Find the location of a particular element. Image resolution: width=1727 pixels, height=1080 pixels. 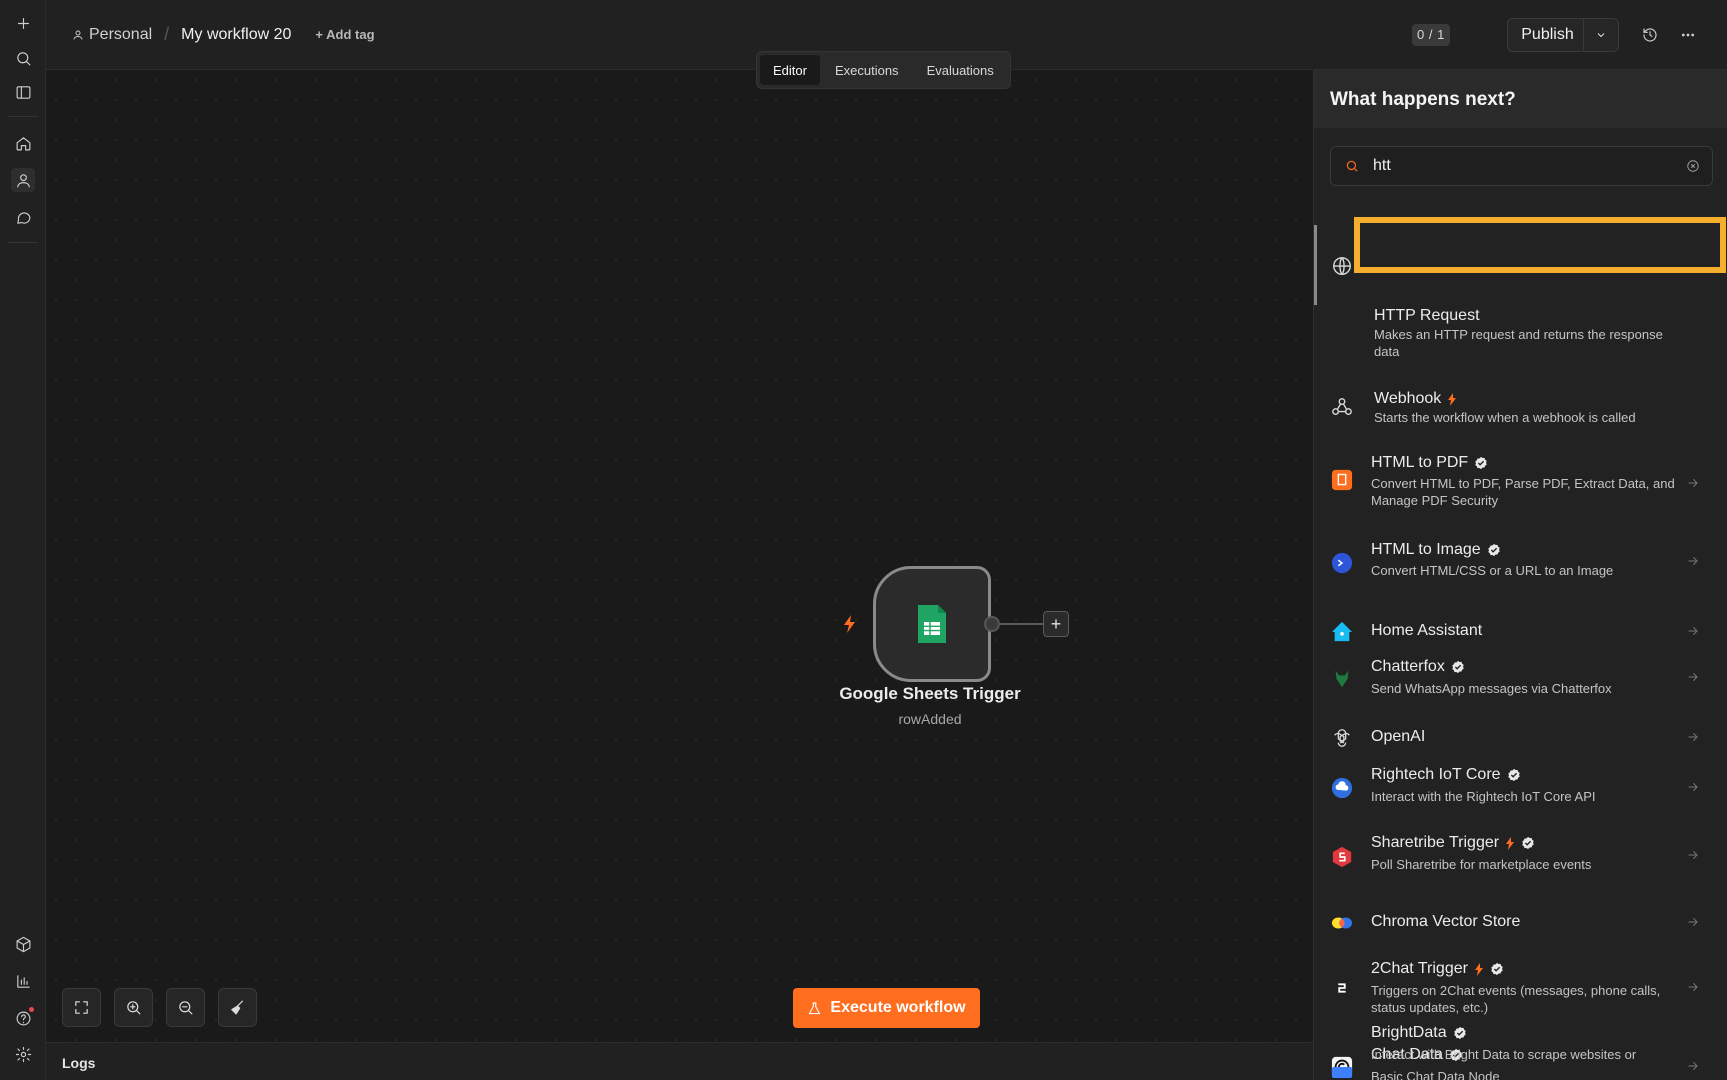

view-tabs: Editor Executions Evaluations is located at coordinates (883, 70).